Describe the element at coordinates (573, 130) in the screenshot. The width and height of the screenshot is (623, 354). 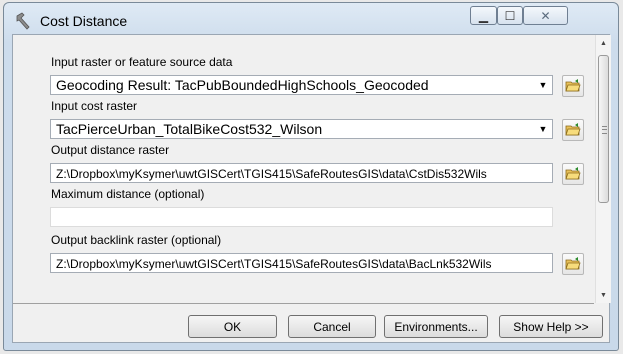
I see `browse-cost-raster-button` at that location.